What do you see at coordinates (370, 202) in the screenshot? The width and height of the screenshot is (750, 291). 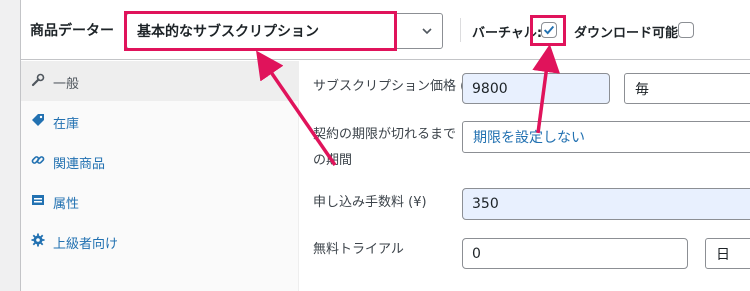 I see `signup-fee-label: 申し込み手数料 (¥)` at bounding box center [370, 202].